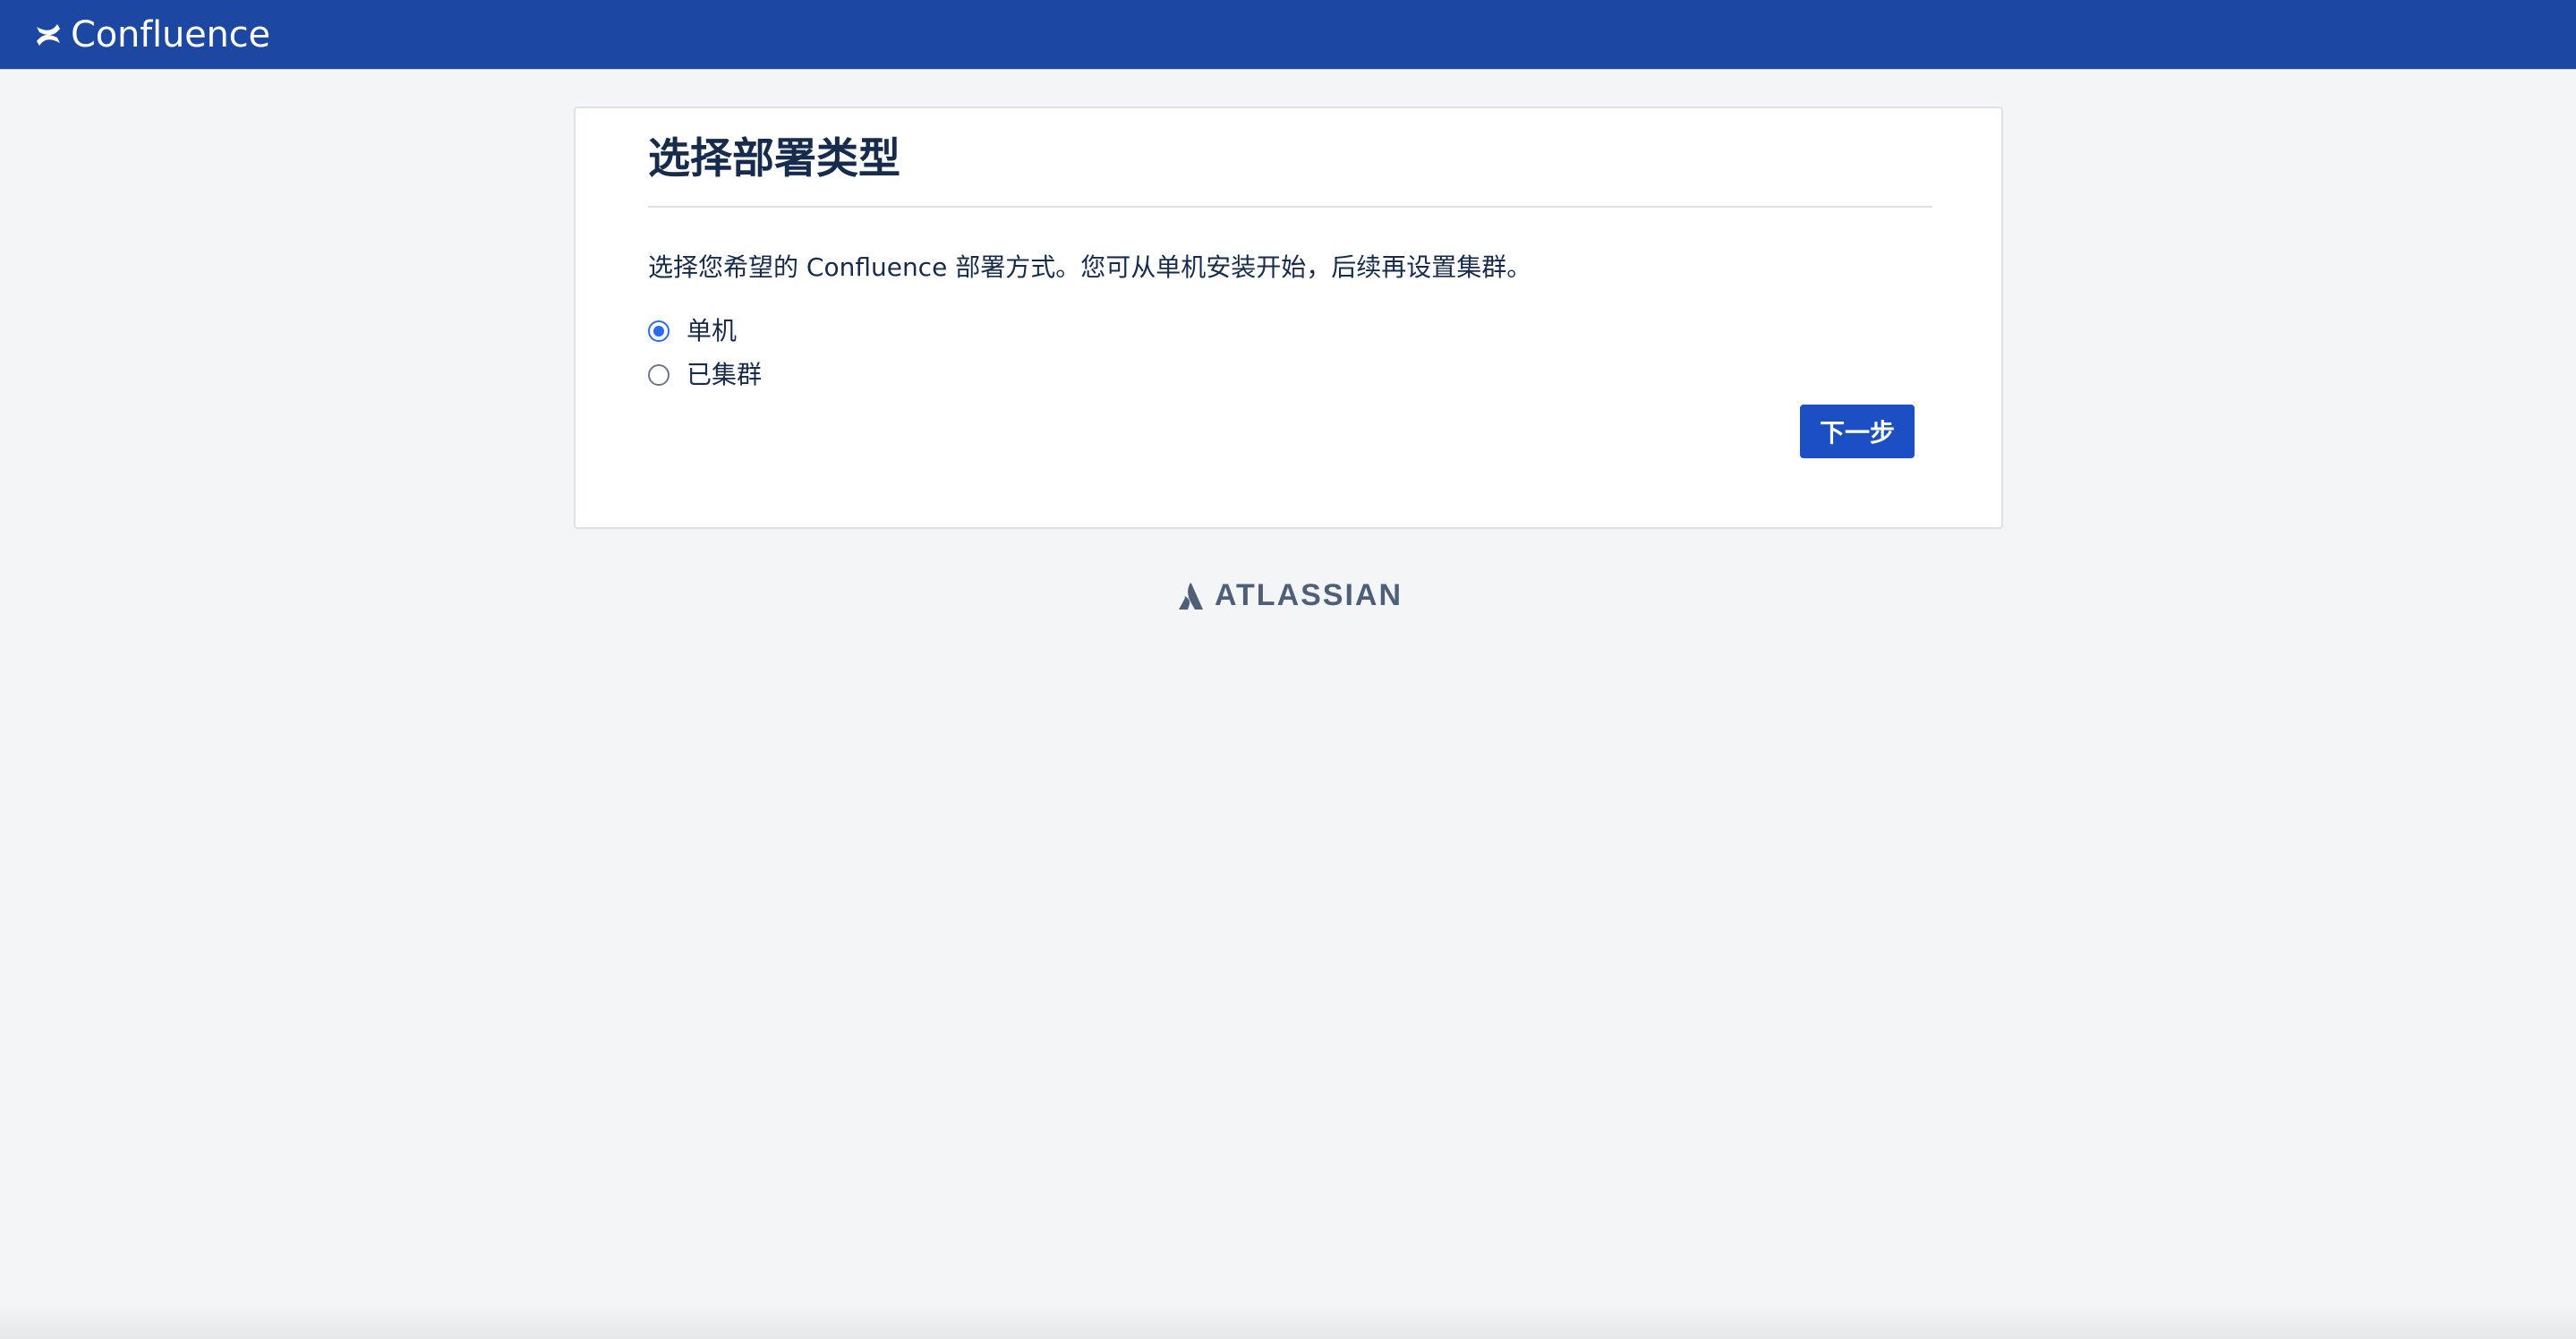  I want to click on confluence-home-link: Confluence, so click(152, 34).